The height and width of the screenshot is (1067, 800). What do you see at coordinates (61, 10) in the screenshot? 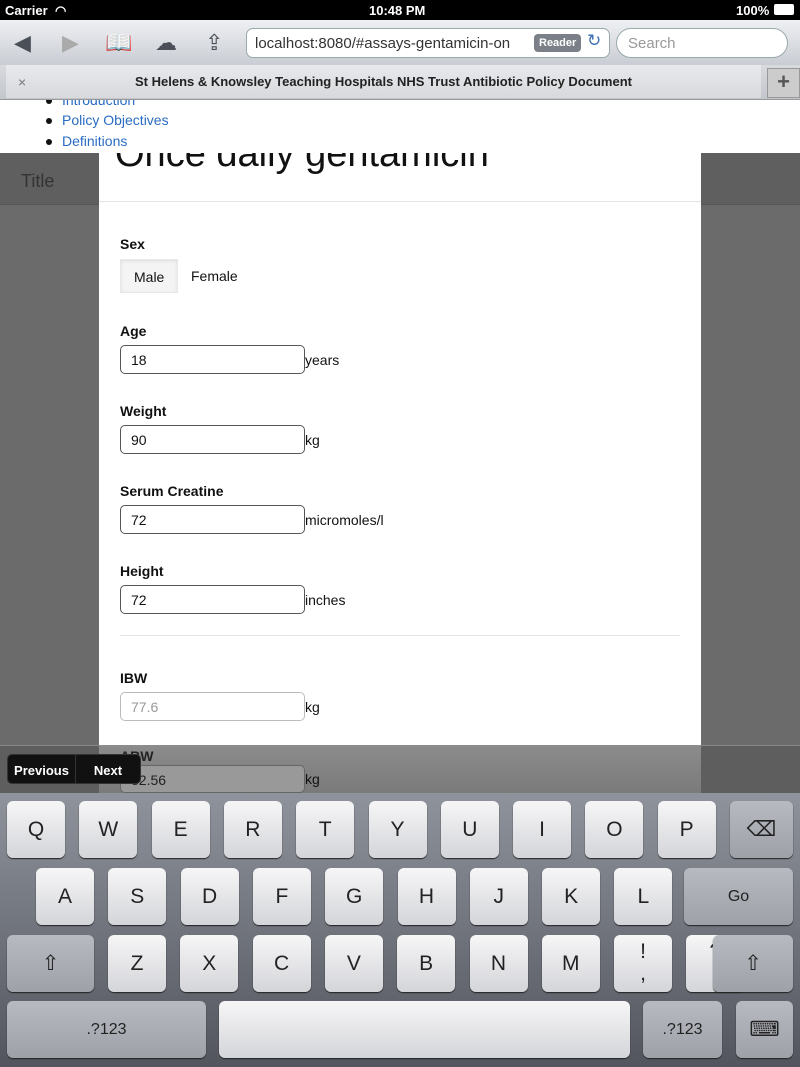
I see `wifi-icon: ◠` at bounding box center [61, 10].